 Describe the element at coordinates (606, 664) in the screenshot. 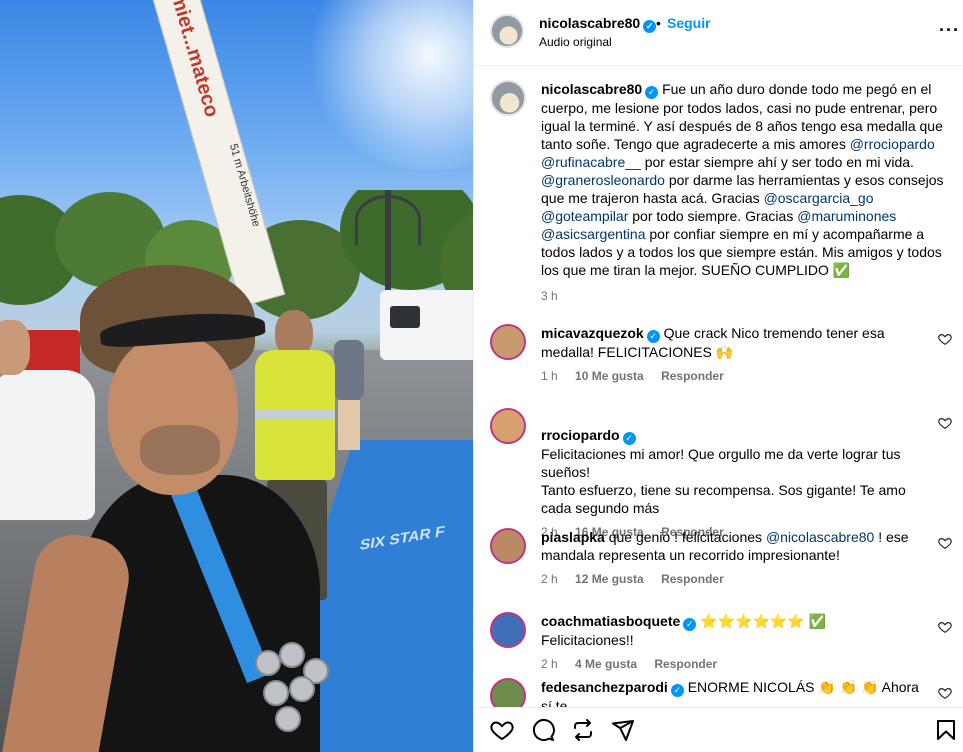

I see `comment-likes: 4 Me gusta` at that location.